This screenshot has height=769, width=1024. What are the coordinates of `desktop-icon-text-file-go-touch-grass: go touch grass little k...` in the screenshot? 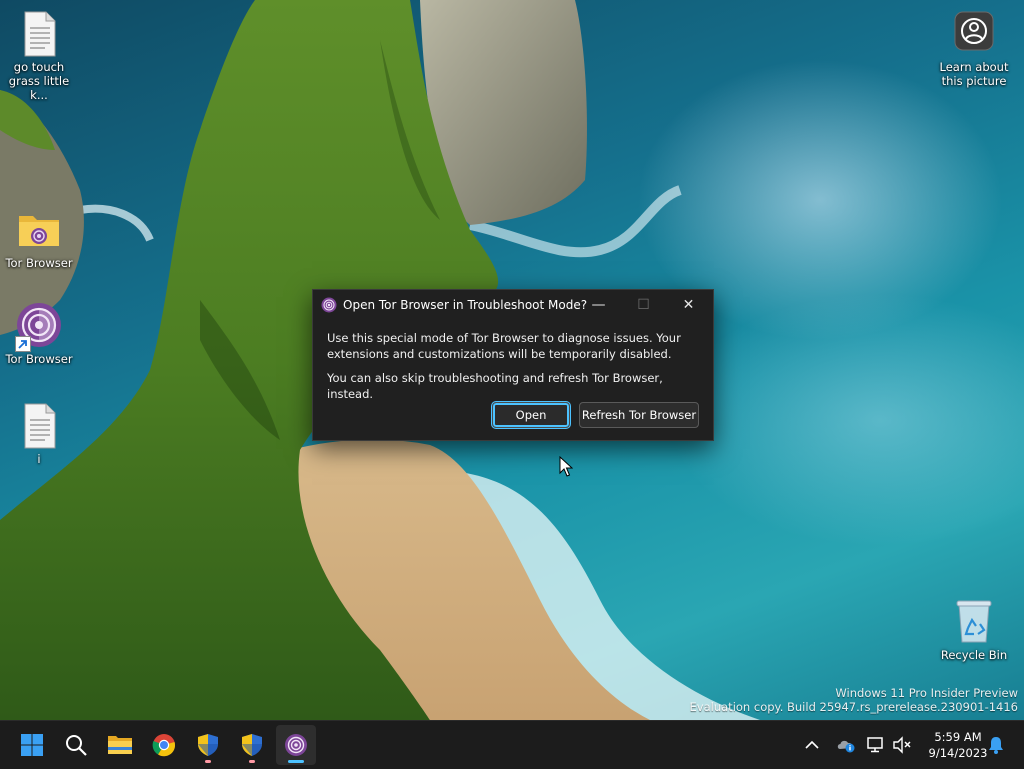 It's located at (39, 56).